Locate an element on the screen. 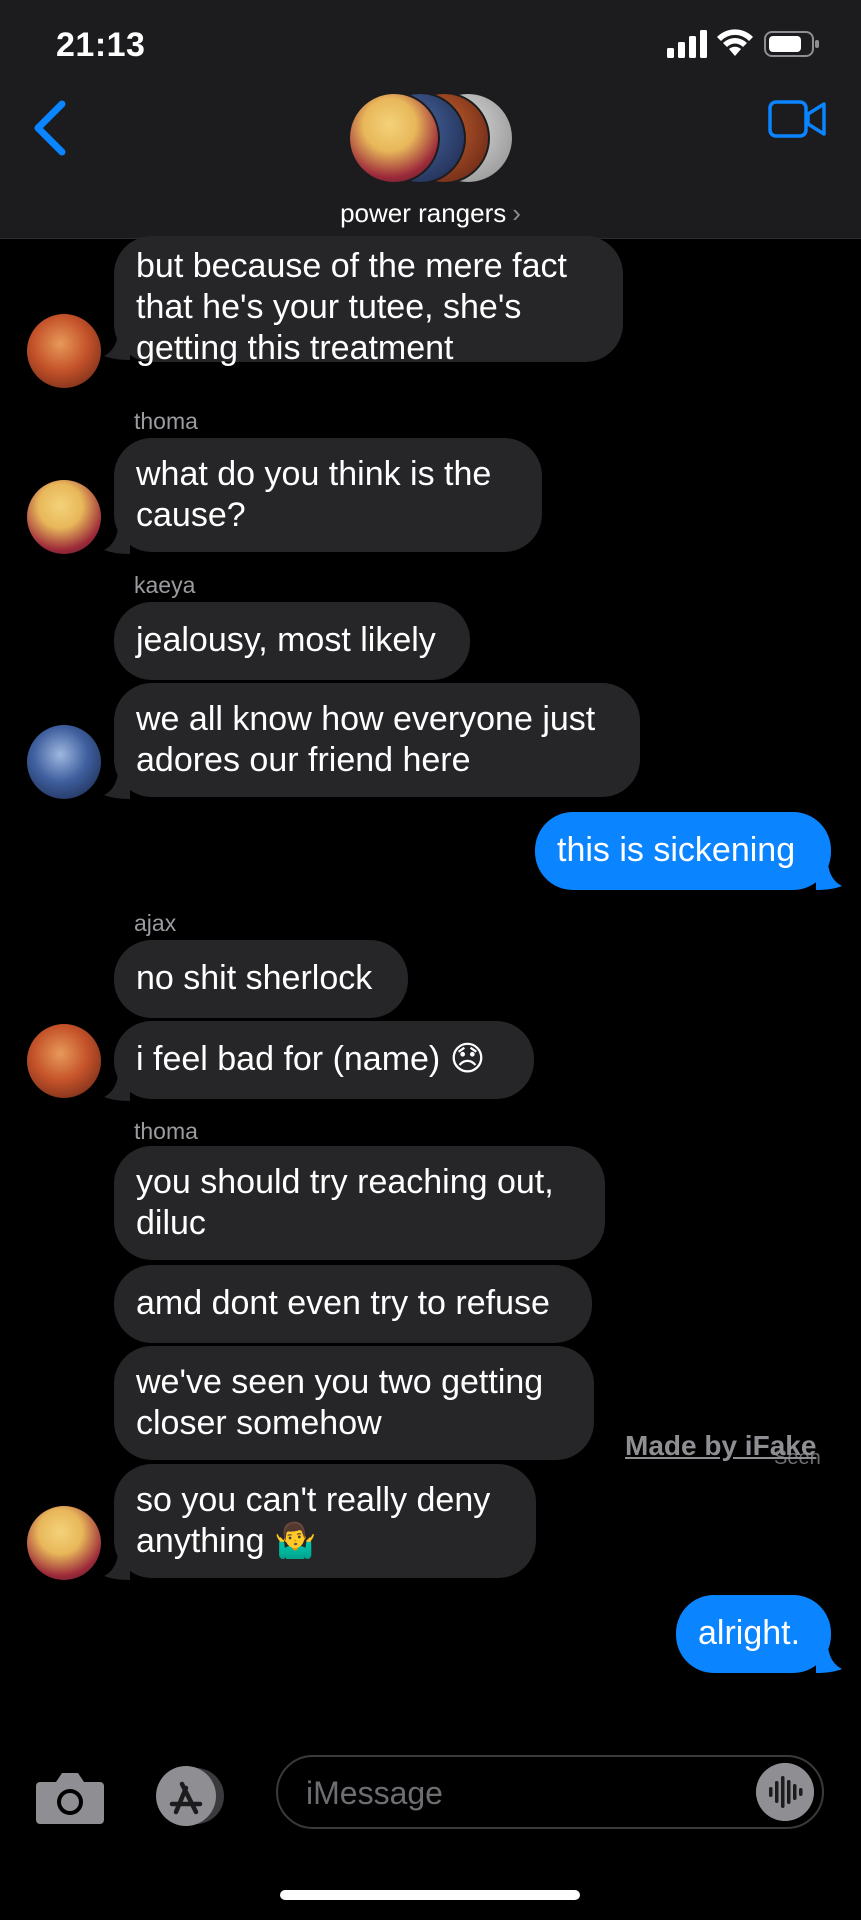 Image resolution: width=861 pixels, height=1920 pixels. sender-name: ajax is located at coordinates (155, 923).